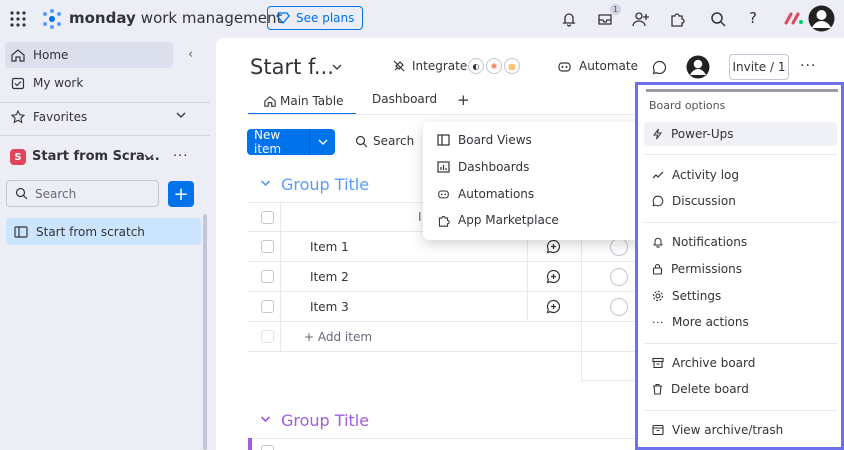 The image size is (844, 450). Describe the element at coordinates (508, 220) in the screenshot. I see `view-option-label: App Marketplace` at that location.